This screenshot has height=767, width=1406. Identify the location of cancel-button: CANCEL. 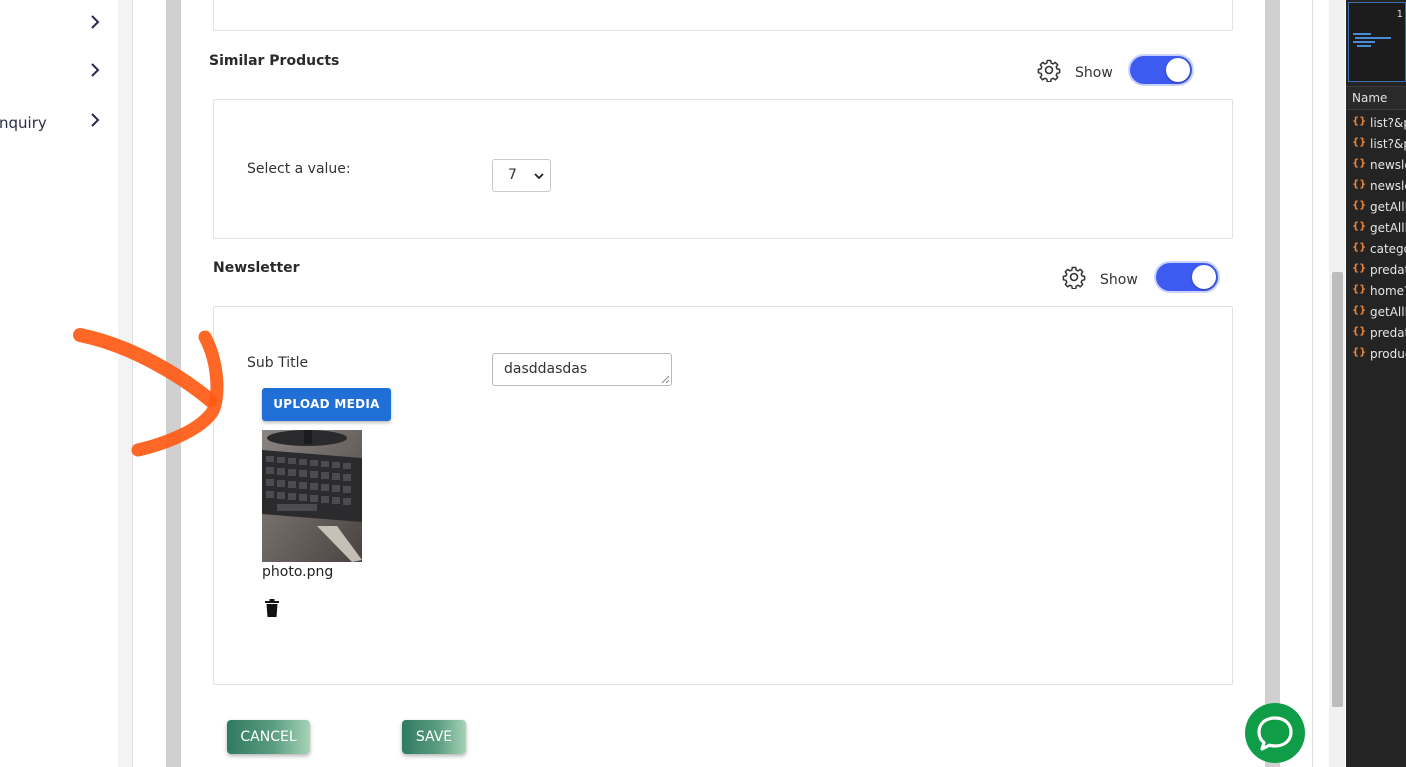
(268, 737).